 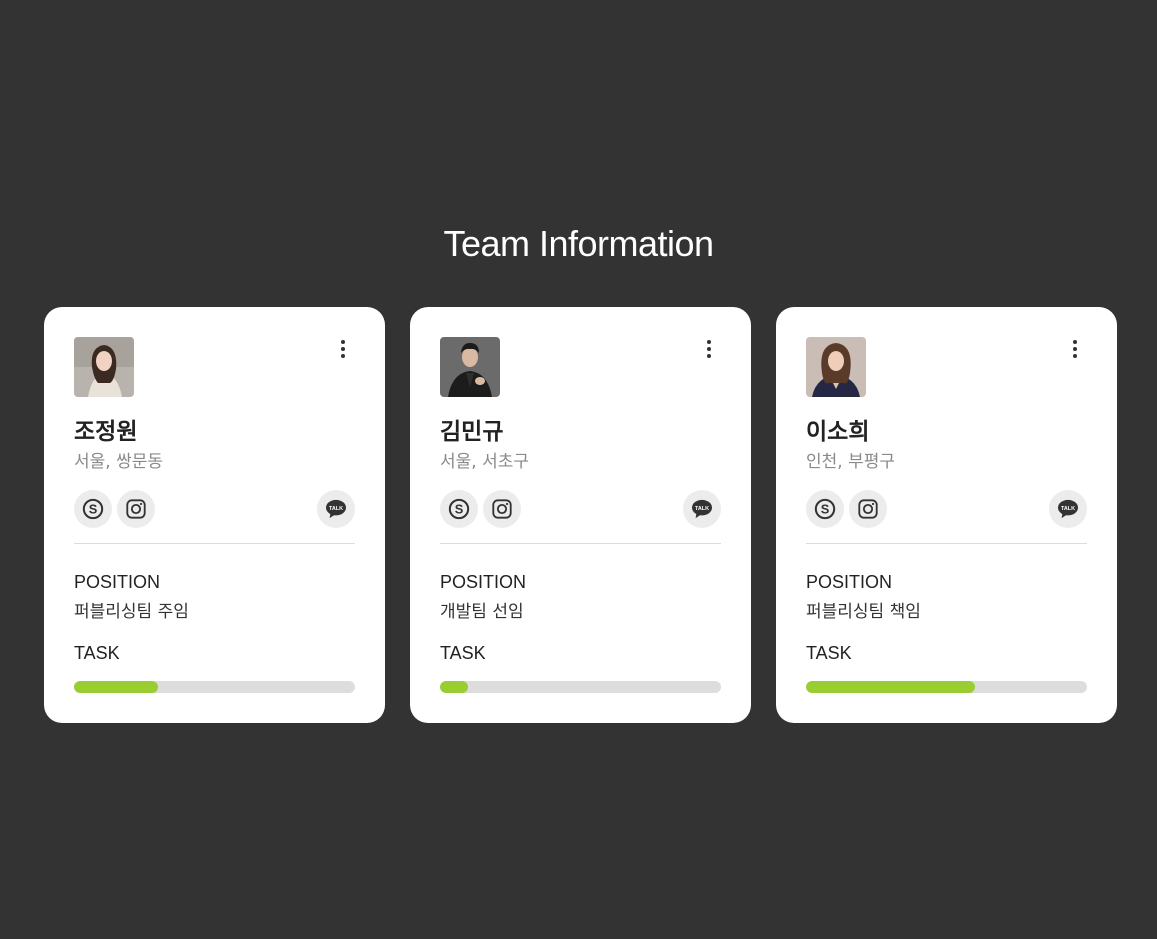 I want to click on member-name: 이소희, so click(x=838, y=432).